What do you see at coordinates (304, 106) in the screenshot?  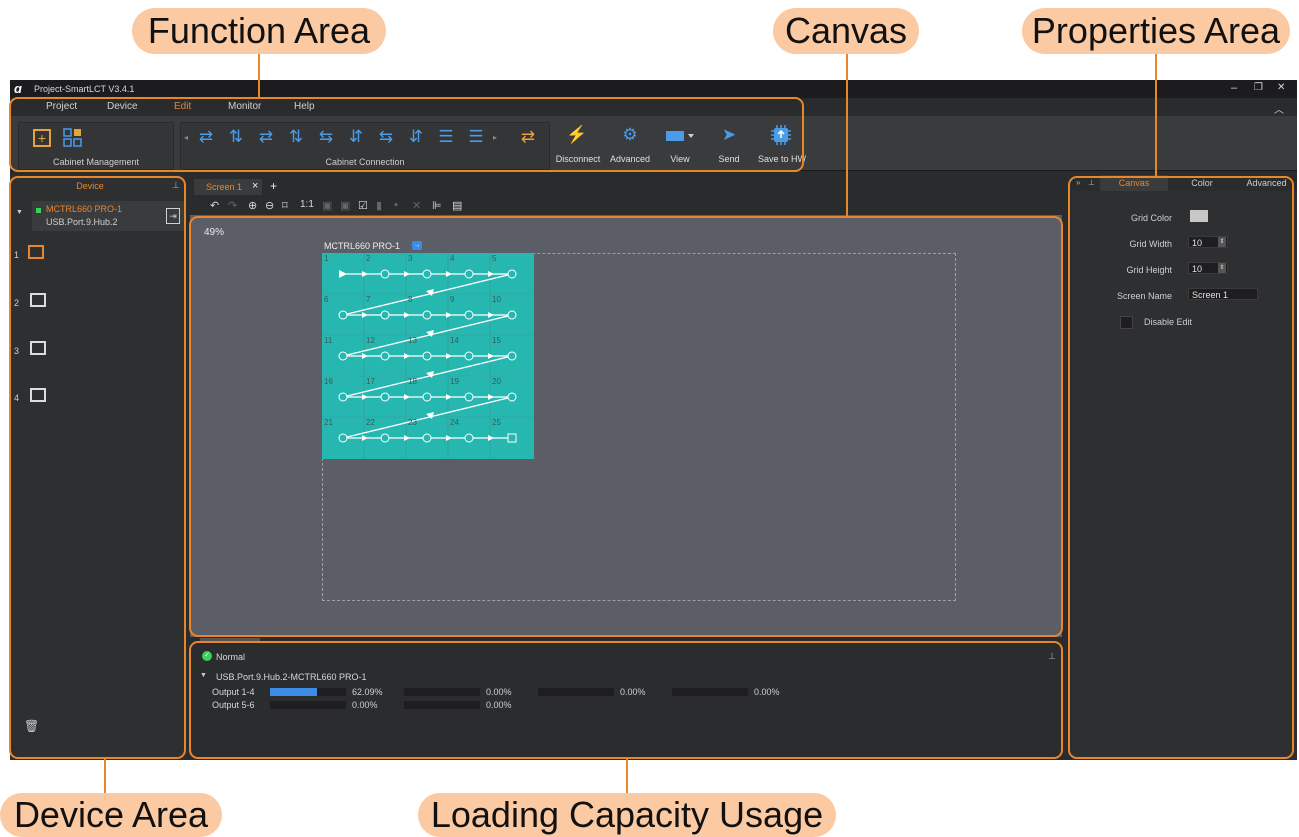 I see `menu-help: Help` at bounding box center [304, 106].